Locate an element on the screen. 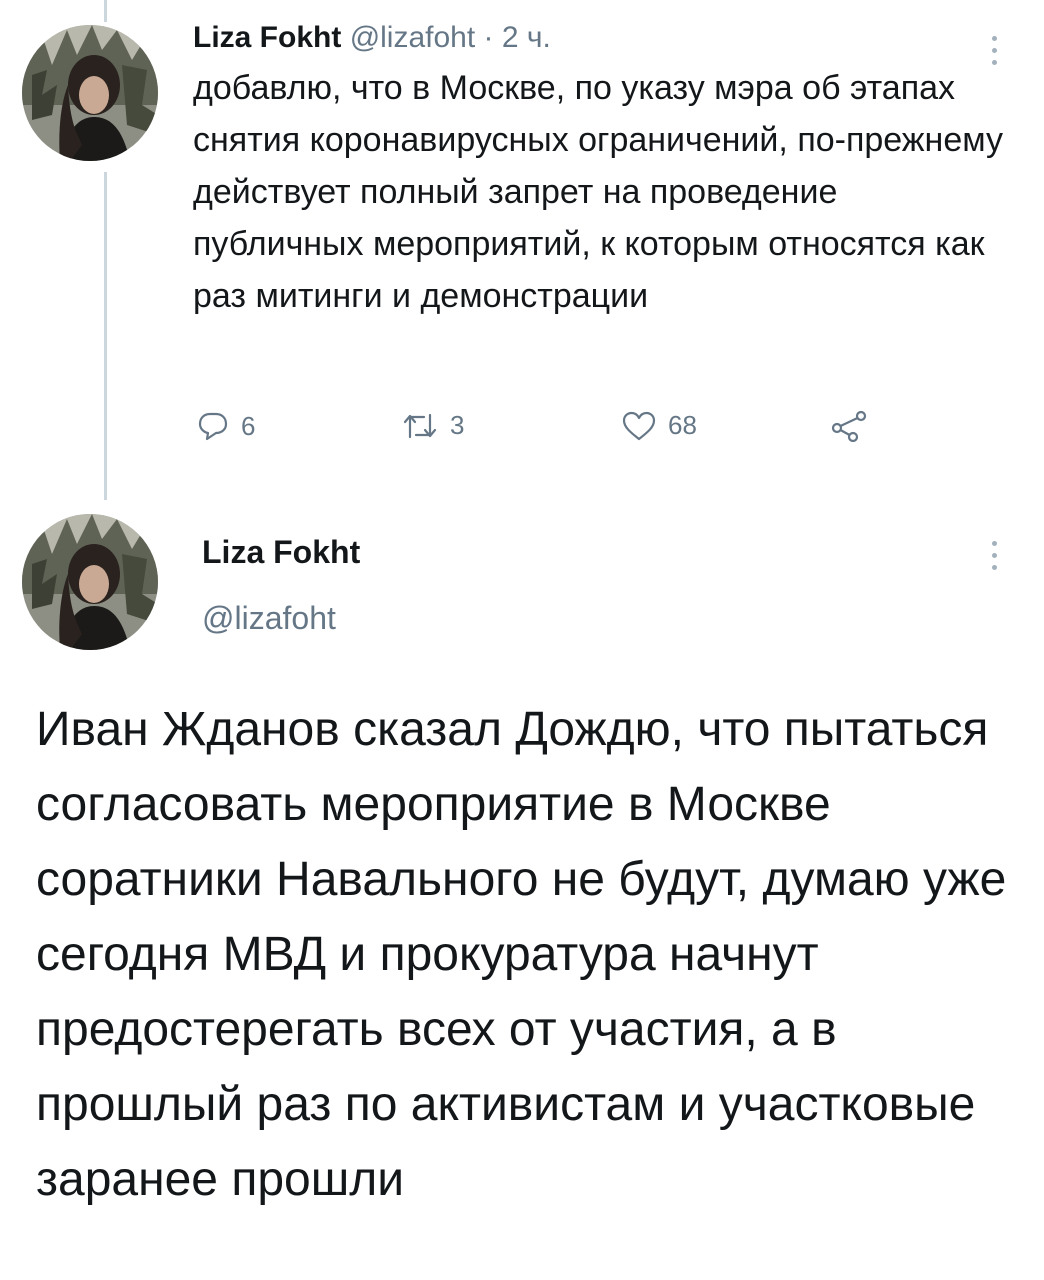 The image size is (1044, 1280). retweet-icon is located at coordinates (420, 425).